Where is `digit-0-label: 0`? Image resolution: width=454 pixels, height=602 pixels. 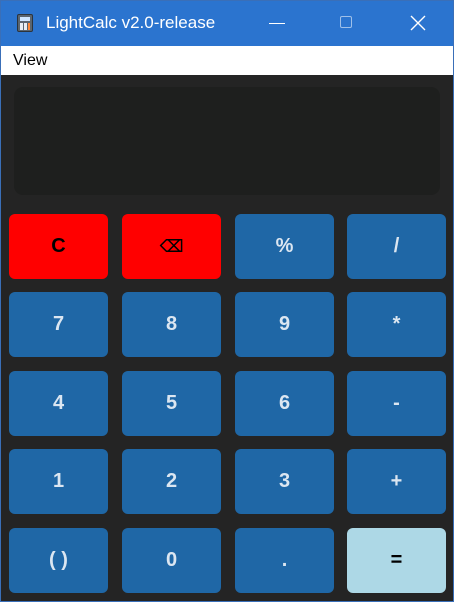
digit-0-label: 0 is located at coordinates (171, 560).